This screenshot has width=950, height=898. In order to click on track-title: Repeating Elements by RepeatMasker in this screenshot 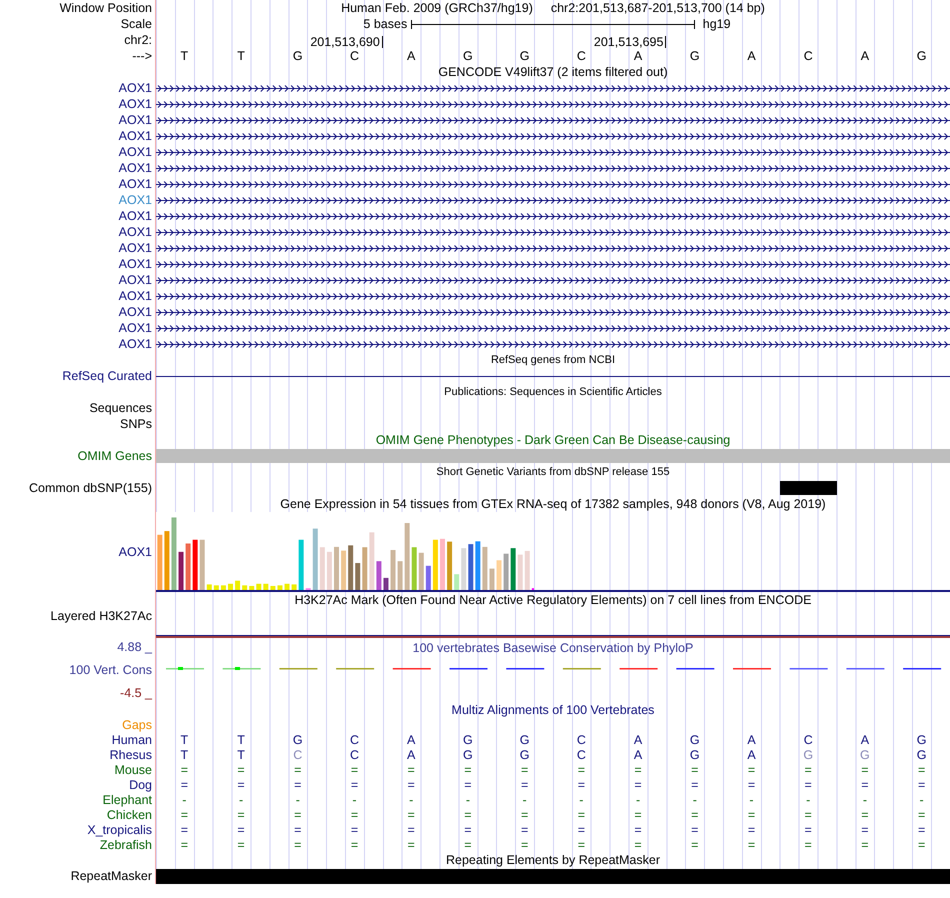, I will do `click(553, 860)`.